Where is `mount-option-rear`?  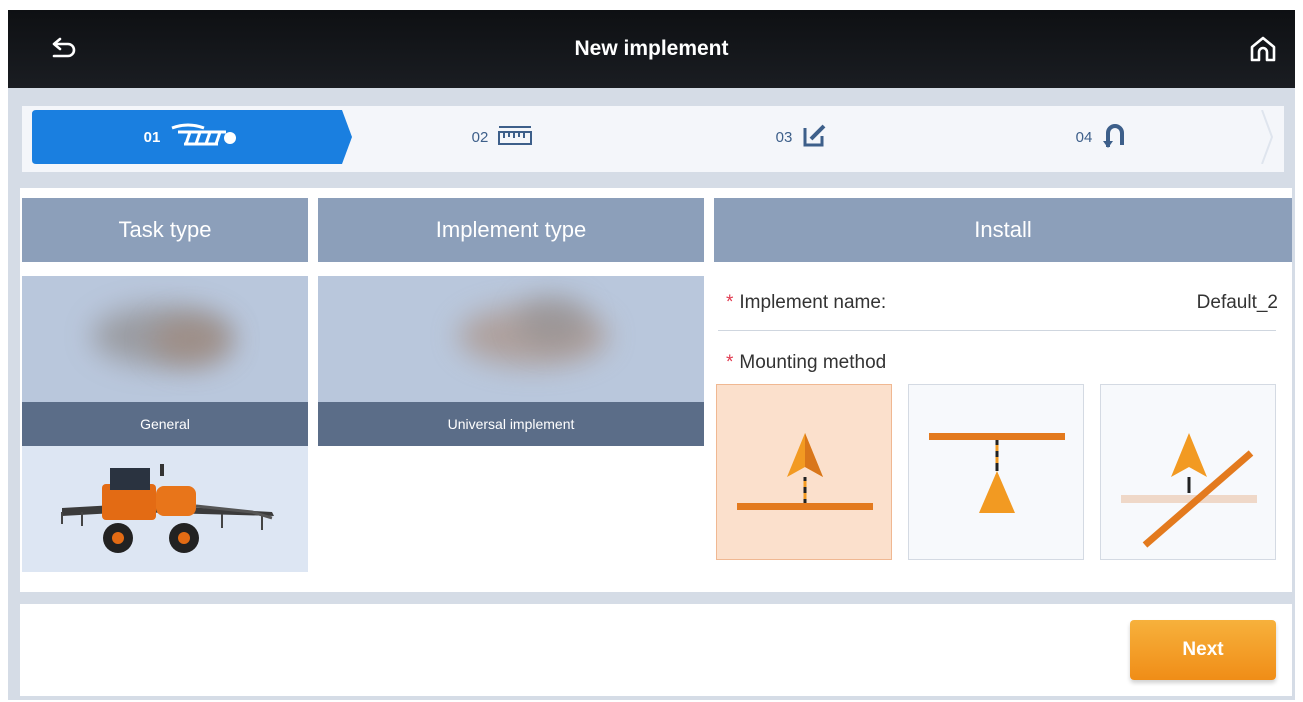 mount-option-rear is located at coordinates (804, 472).